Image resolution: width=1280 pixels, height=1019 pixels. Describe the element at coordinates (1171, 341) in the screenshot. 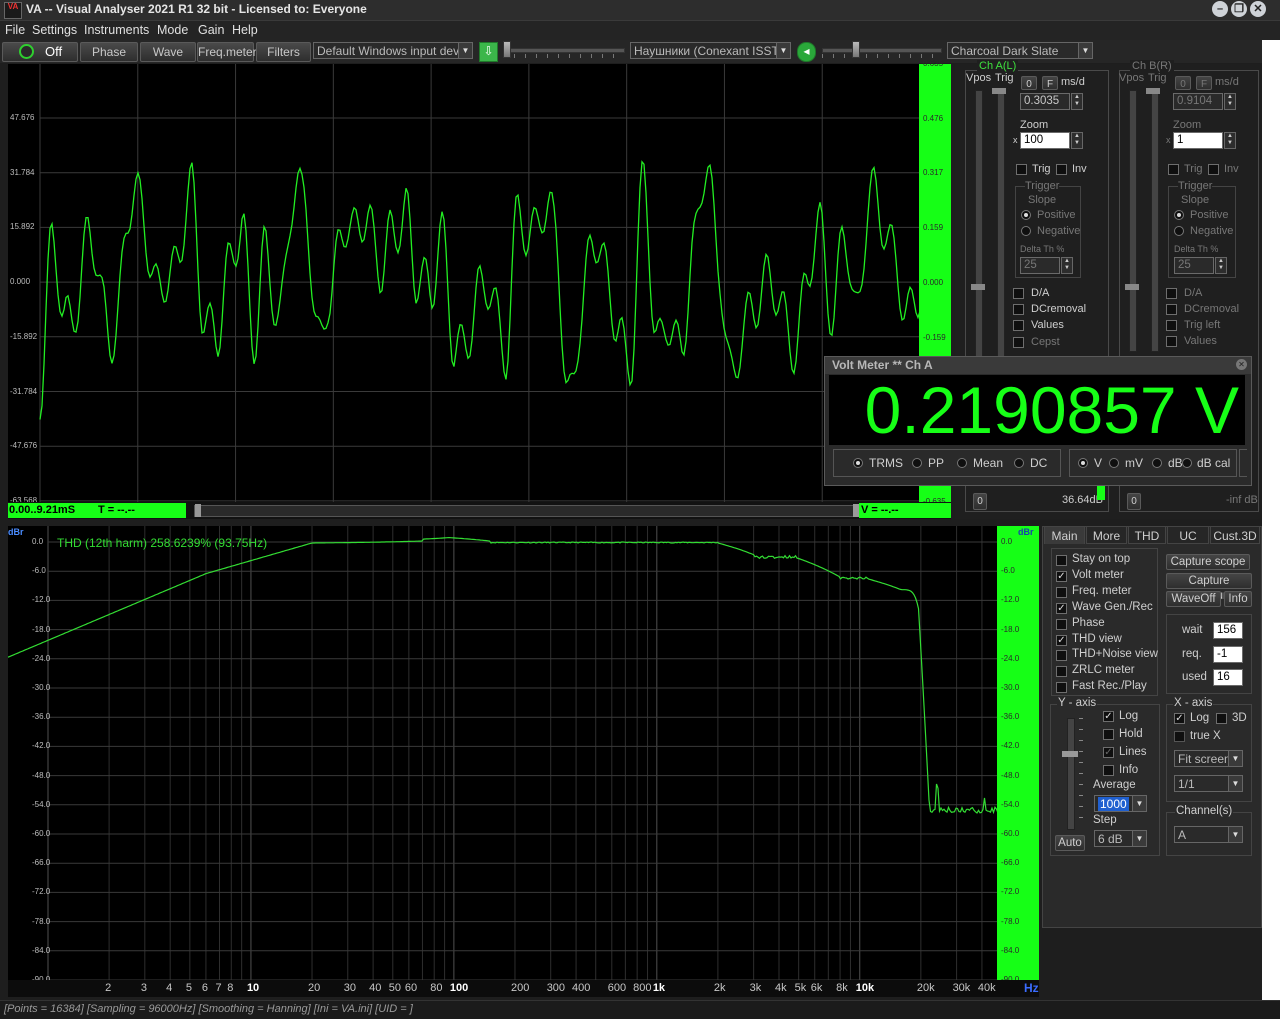

I see `ch-b-values-checkbox` at that location.